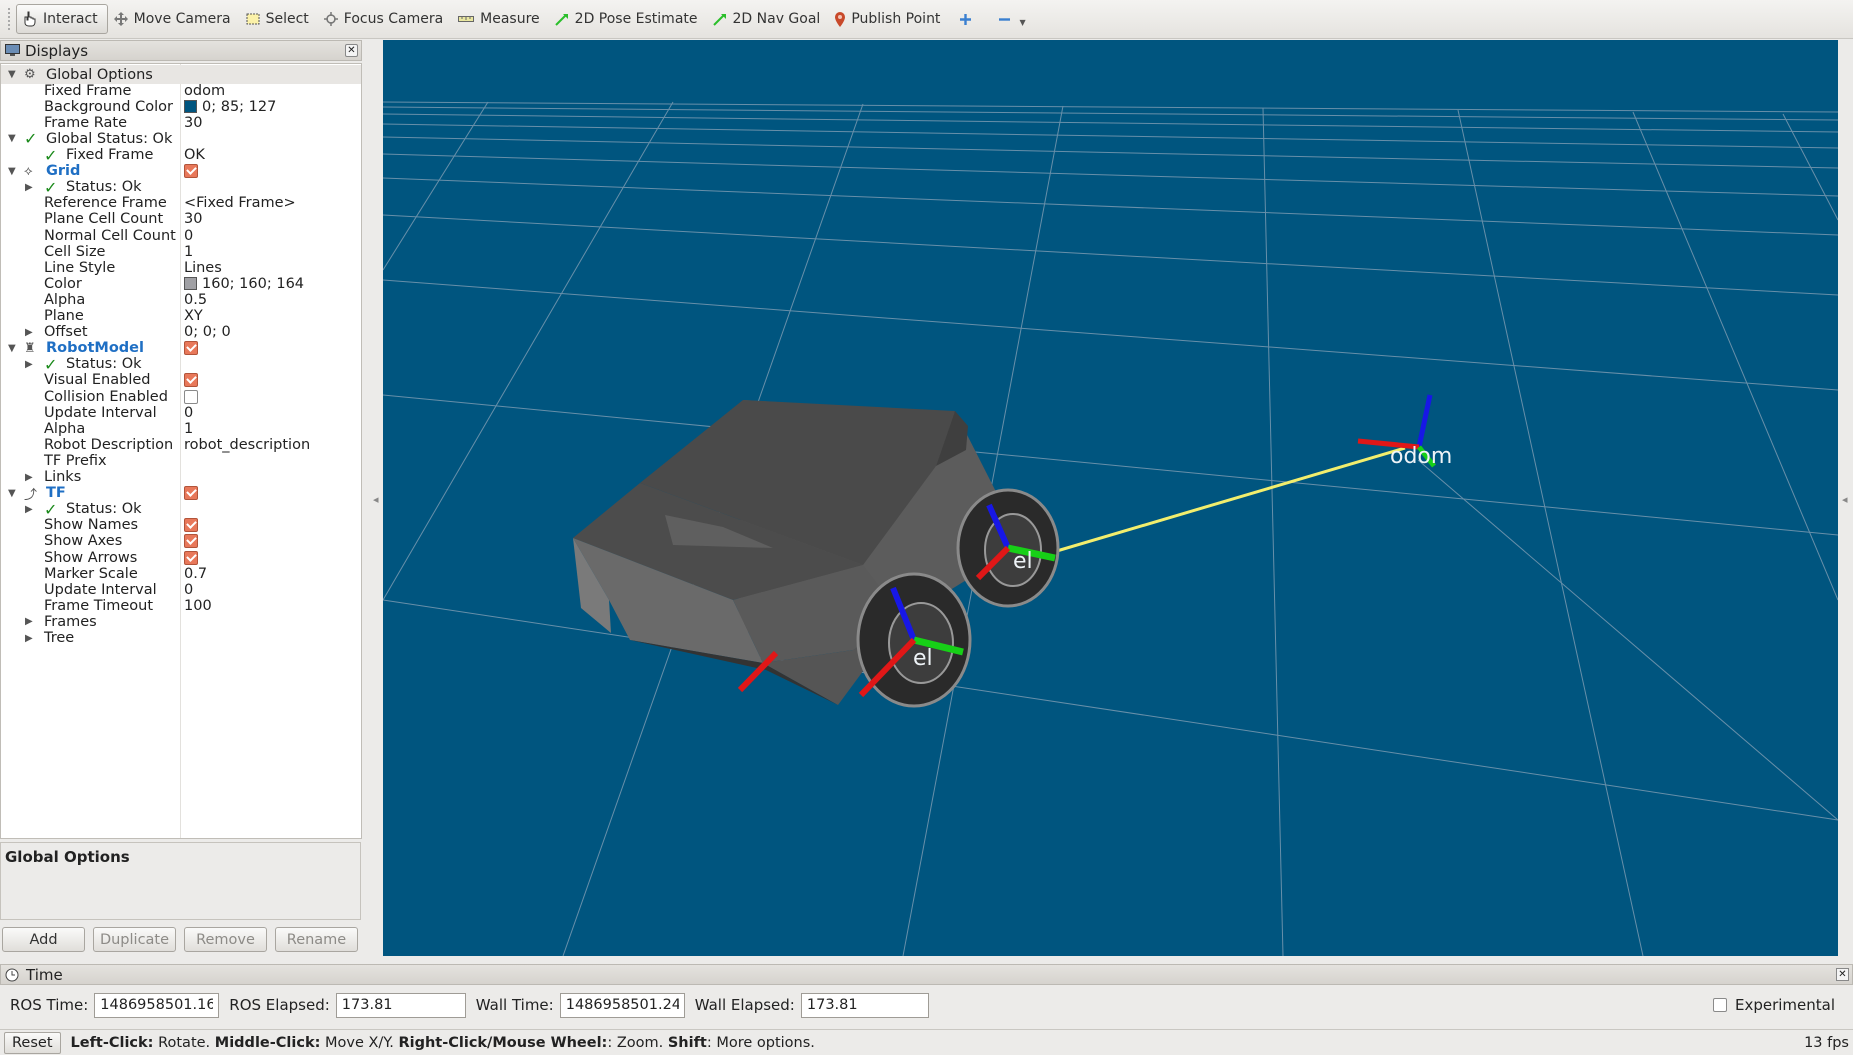 Image resolution: width=1853 pixels, height=1055 pixels. I want to click on interact-tool-button: Interact, so click(62, 19).